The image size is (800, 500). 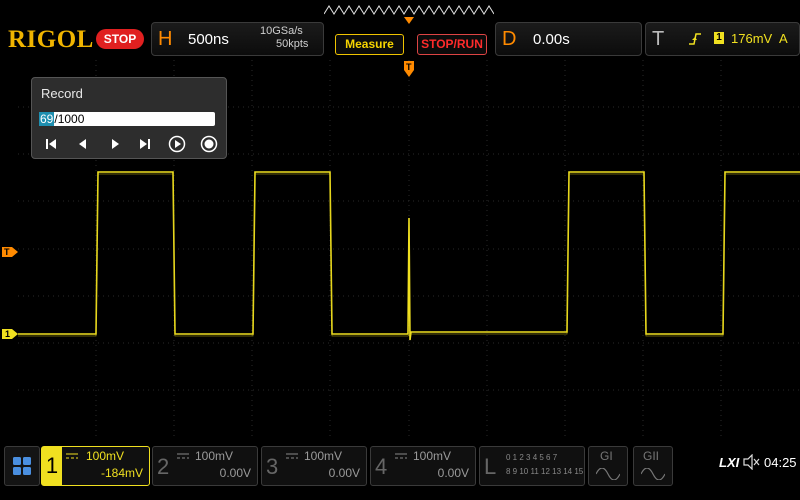 What do you see at coordinates (551, 39) in the screenshot?
I see `delay-value: 0.00s` at bounding box center [551, 39].